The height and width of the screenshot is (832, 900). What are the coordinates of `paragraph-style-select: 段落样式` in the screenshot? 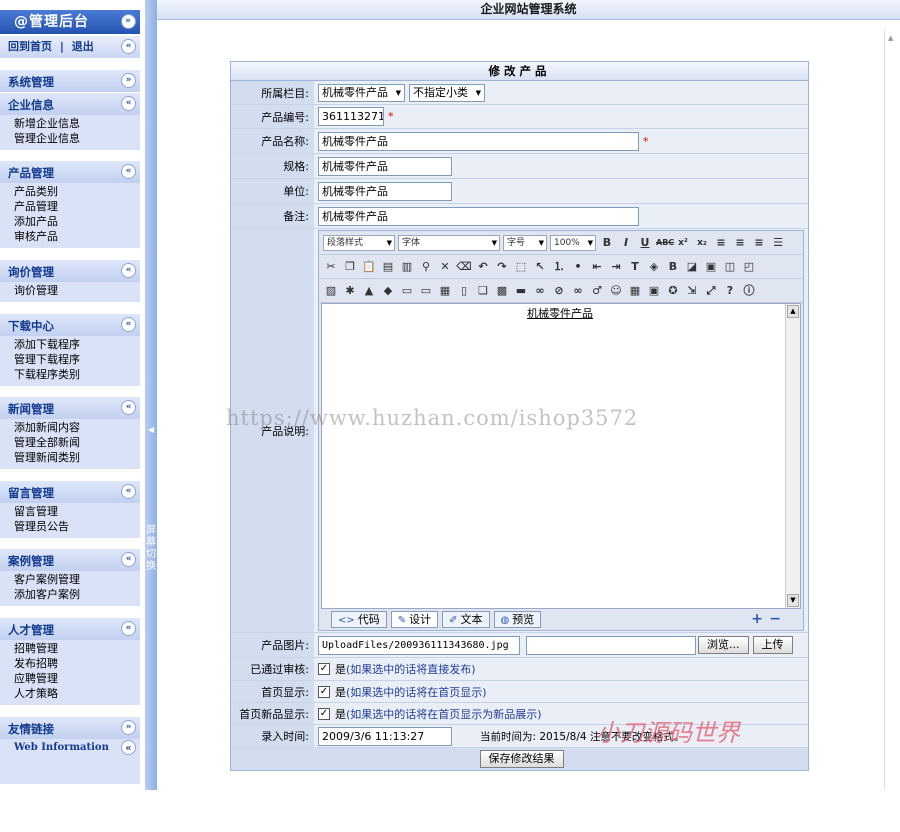 It's located at (359, 242).